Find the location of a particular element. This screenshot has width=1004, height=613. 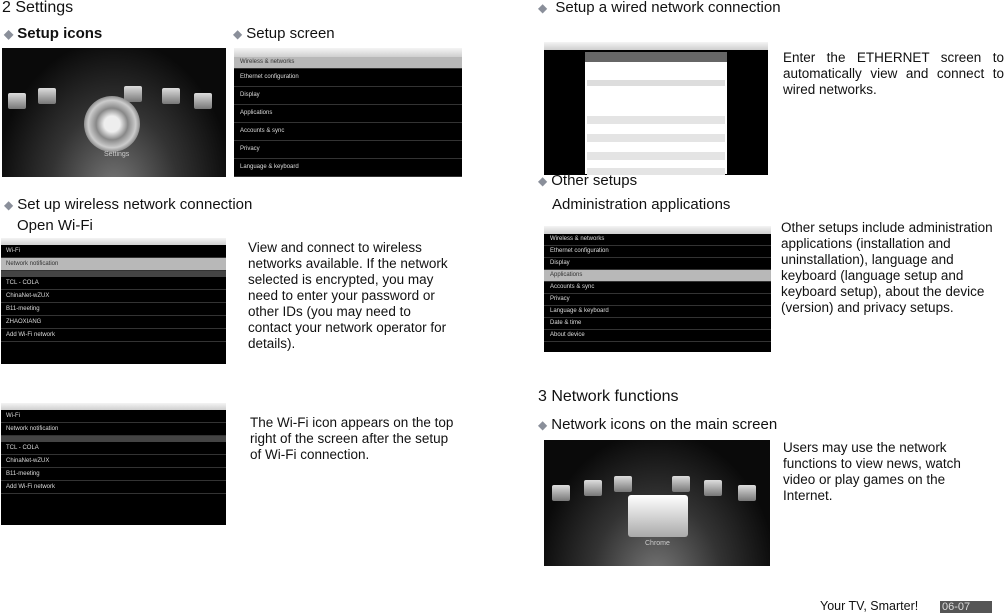

ethernet-screen-image is located at coordinates (656, 108).